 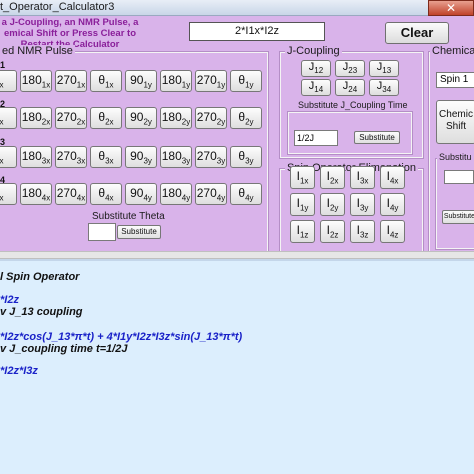 I want to click on pulse-button: 903y, so click(x=141, y=157).